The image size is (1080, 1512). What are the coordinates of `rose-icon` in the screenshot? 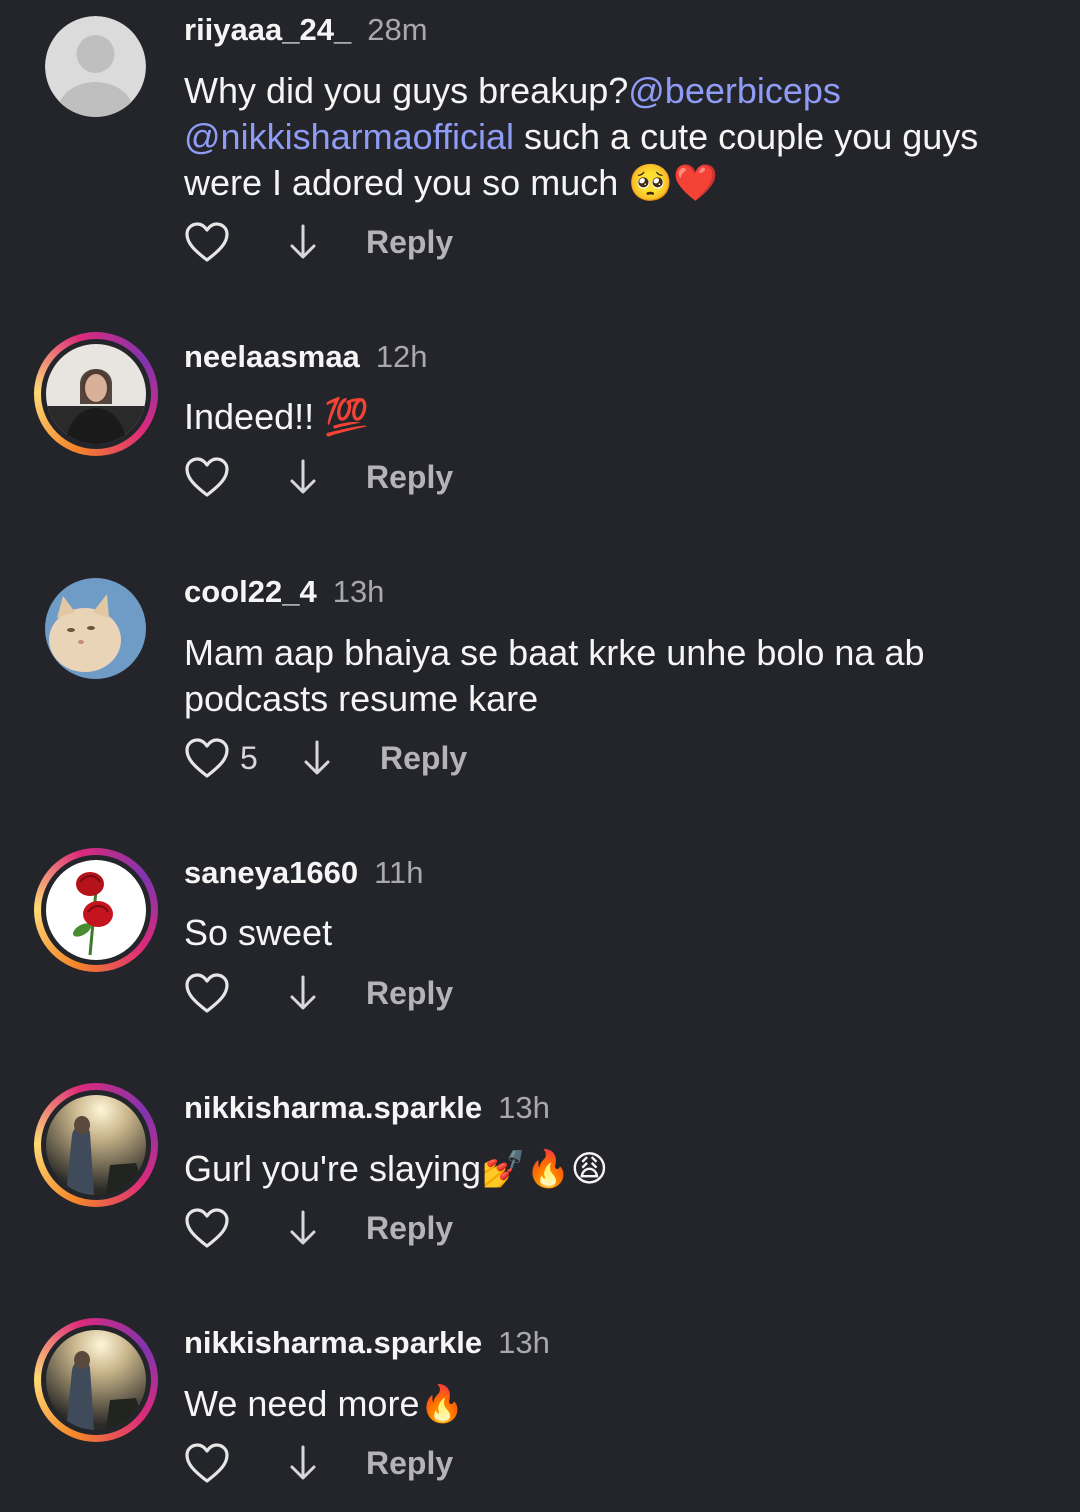 It's located at (96, 910).